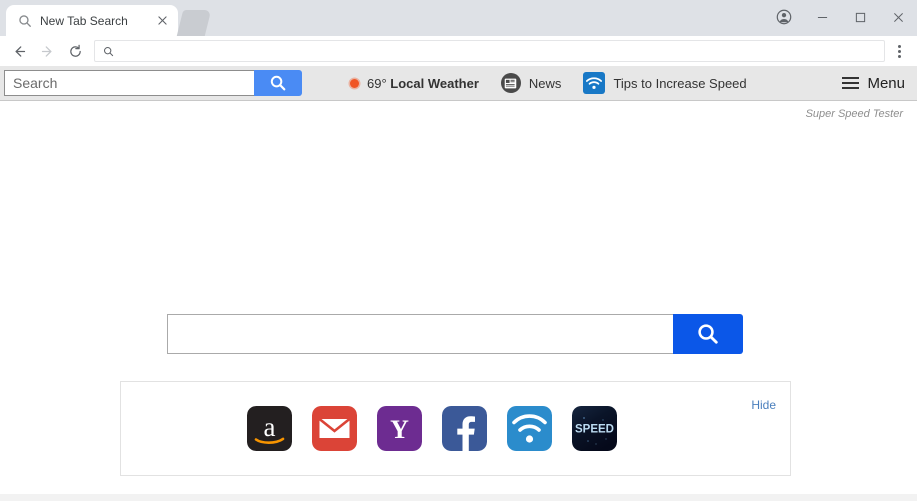 Image resolution: width=917 pixels, height=501 pixels. What do you see at coordinates (464, 428) in the screenshot?
I see `facebook-icon` at bounding box center [464, 428].